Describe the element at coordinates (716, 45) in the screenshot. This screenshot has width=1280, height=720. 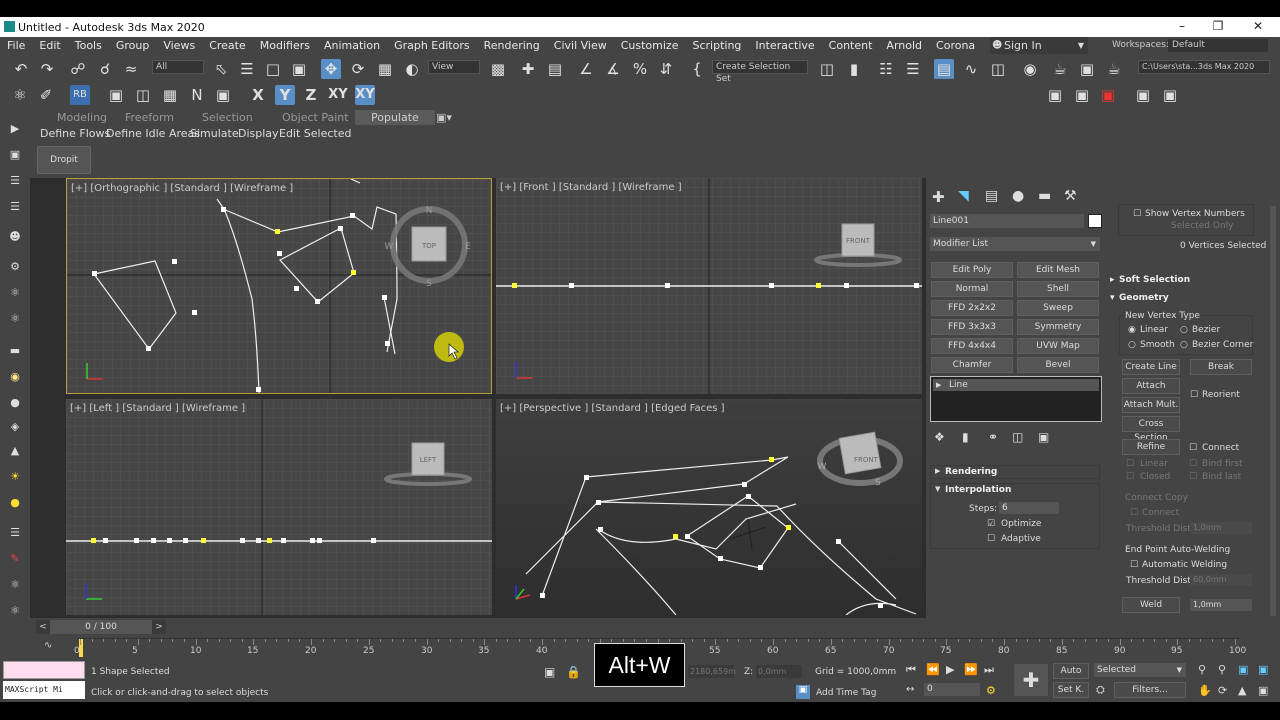
I see `menu-scripting: Scripting` at that location.